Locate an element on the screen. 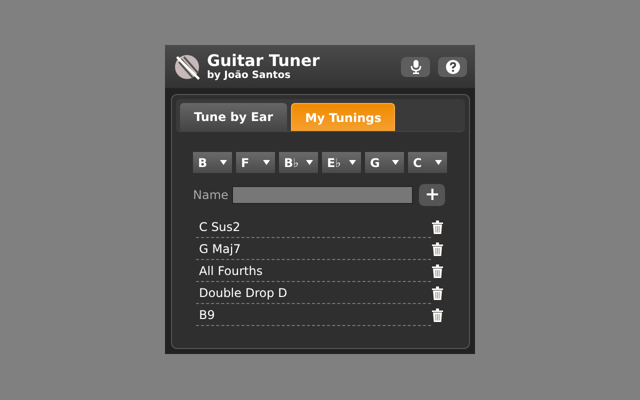 This screenshot has width=640, height=400. microphone-icon is located at coordinates (416, 67).